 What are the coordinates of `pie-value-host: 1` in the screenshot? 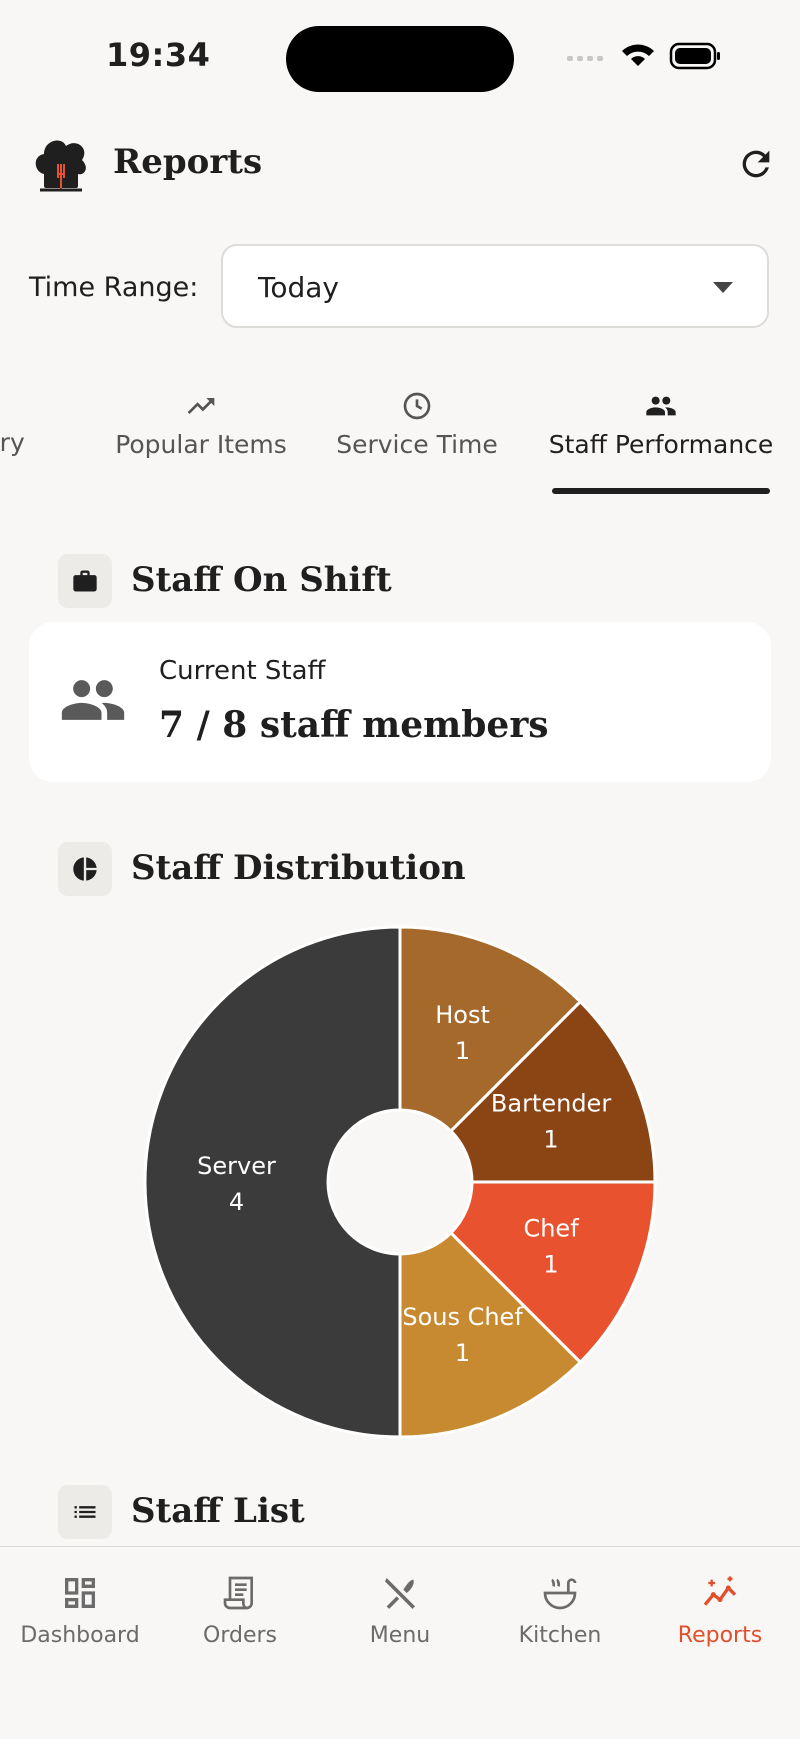 It's located at (462, 1051).